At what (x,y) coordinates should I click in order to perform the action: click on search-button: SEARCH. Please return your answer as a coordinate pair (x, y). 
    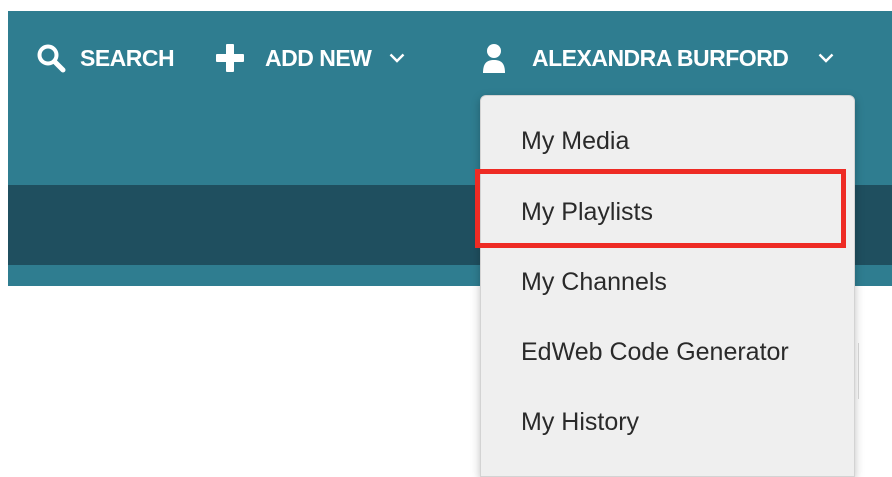
    Looking at the image, I should click on (105, 58).